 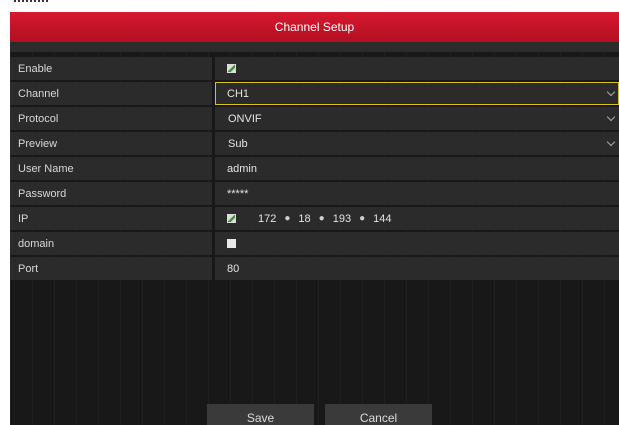 I want to click on password-label: Password, so click(x=111, y=193).